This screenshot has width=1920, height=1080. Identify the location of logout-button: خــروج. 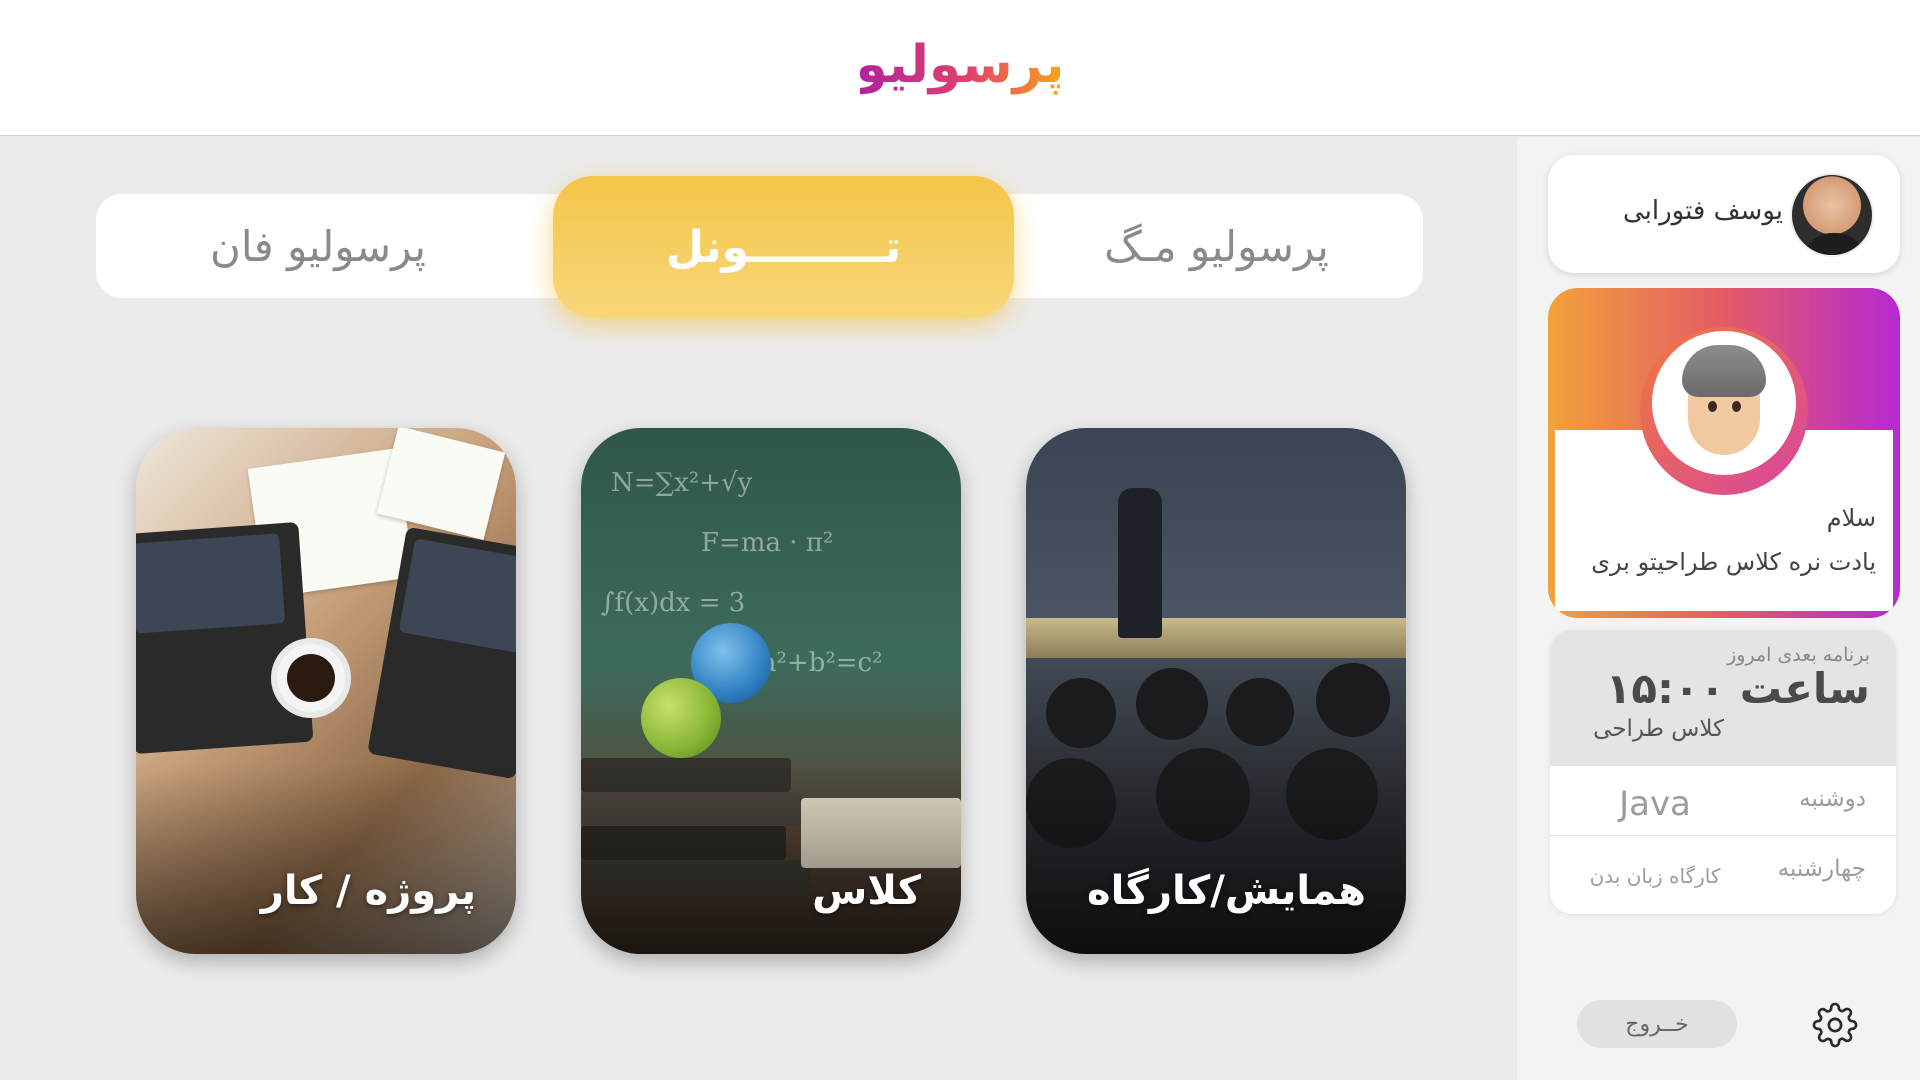
(1657, 1024).